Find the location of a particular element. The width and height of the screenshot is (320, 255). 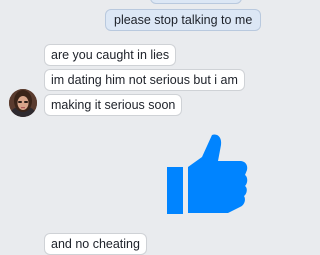

message-bubble-outgoing-clipped is located at coordinates (196, 2).